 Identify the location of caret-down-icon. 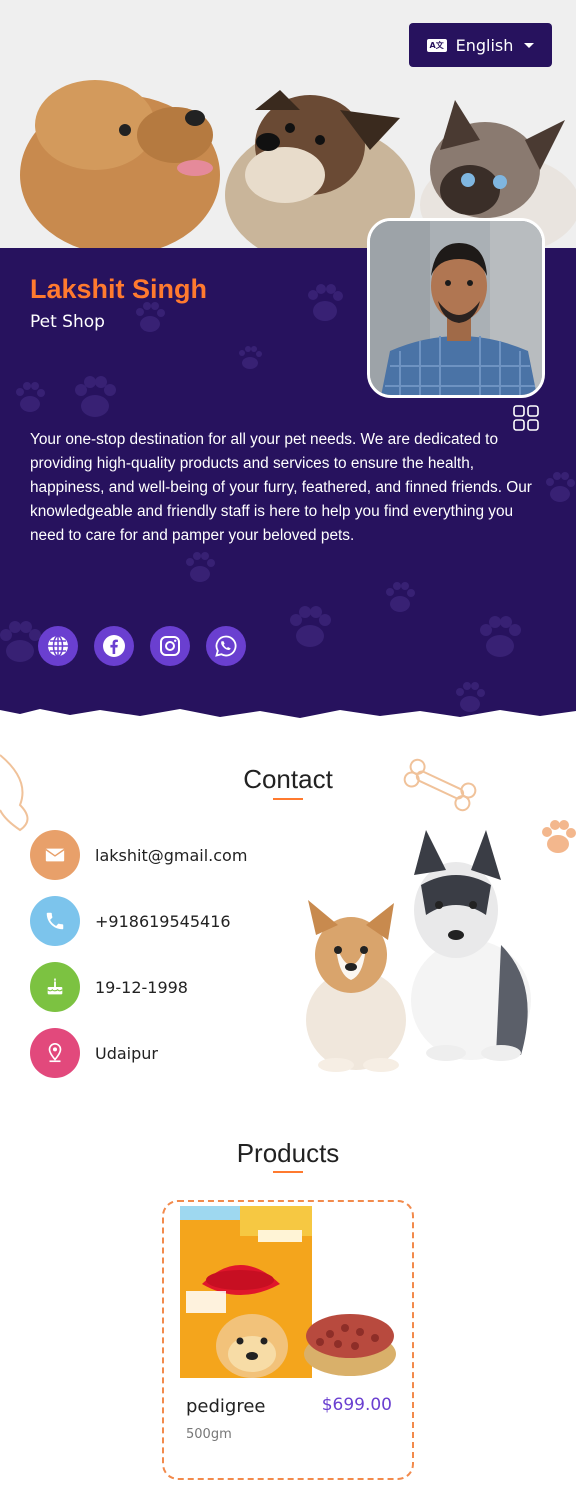
(529, 45).